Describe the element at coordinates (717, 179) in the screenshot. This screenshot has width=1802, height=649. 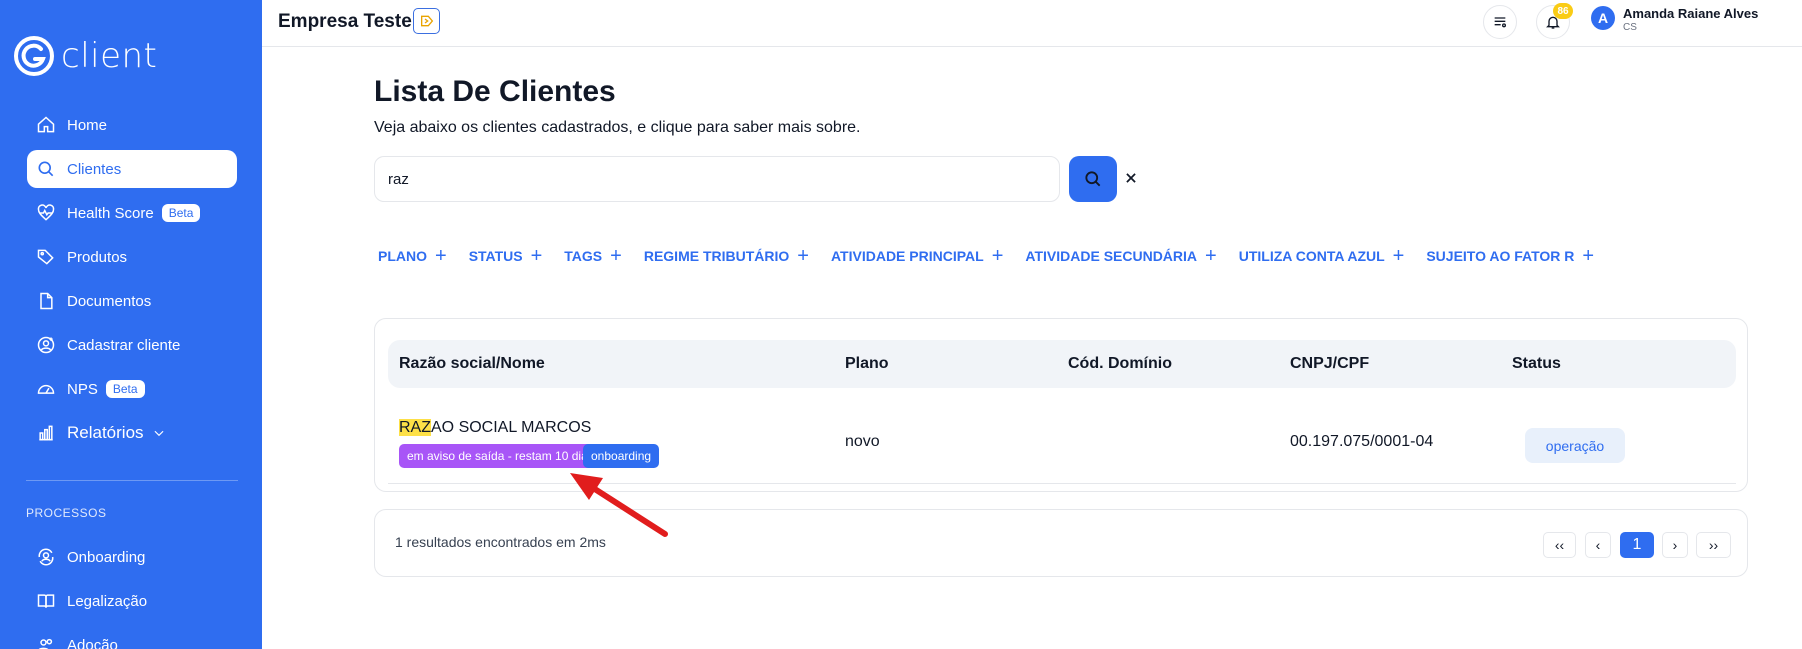
I see `search-input` at that location.